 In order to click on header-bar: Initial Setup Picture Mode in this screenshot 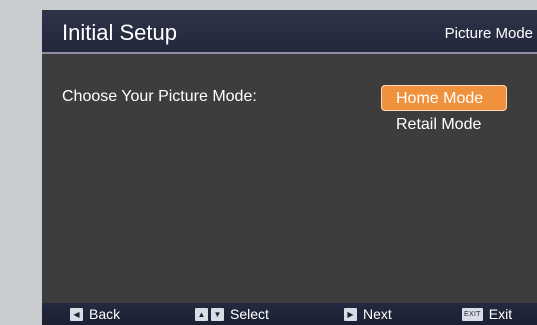, I will do `click(289, 32)`.